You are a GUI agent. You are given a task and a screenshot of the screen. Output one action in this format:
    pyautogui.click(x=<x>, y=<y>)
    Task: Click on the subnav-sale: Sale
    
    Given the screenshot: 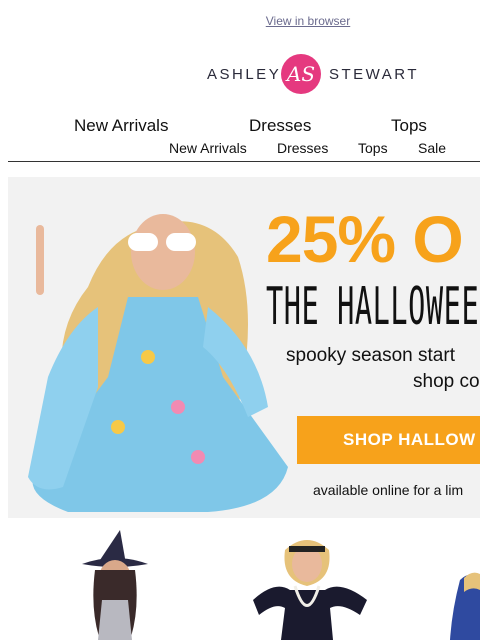 What is the action you would take?
    pyautogui.click(x=432, y=148)
    